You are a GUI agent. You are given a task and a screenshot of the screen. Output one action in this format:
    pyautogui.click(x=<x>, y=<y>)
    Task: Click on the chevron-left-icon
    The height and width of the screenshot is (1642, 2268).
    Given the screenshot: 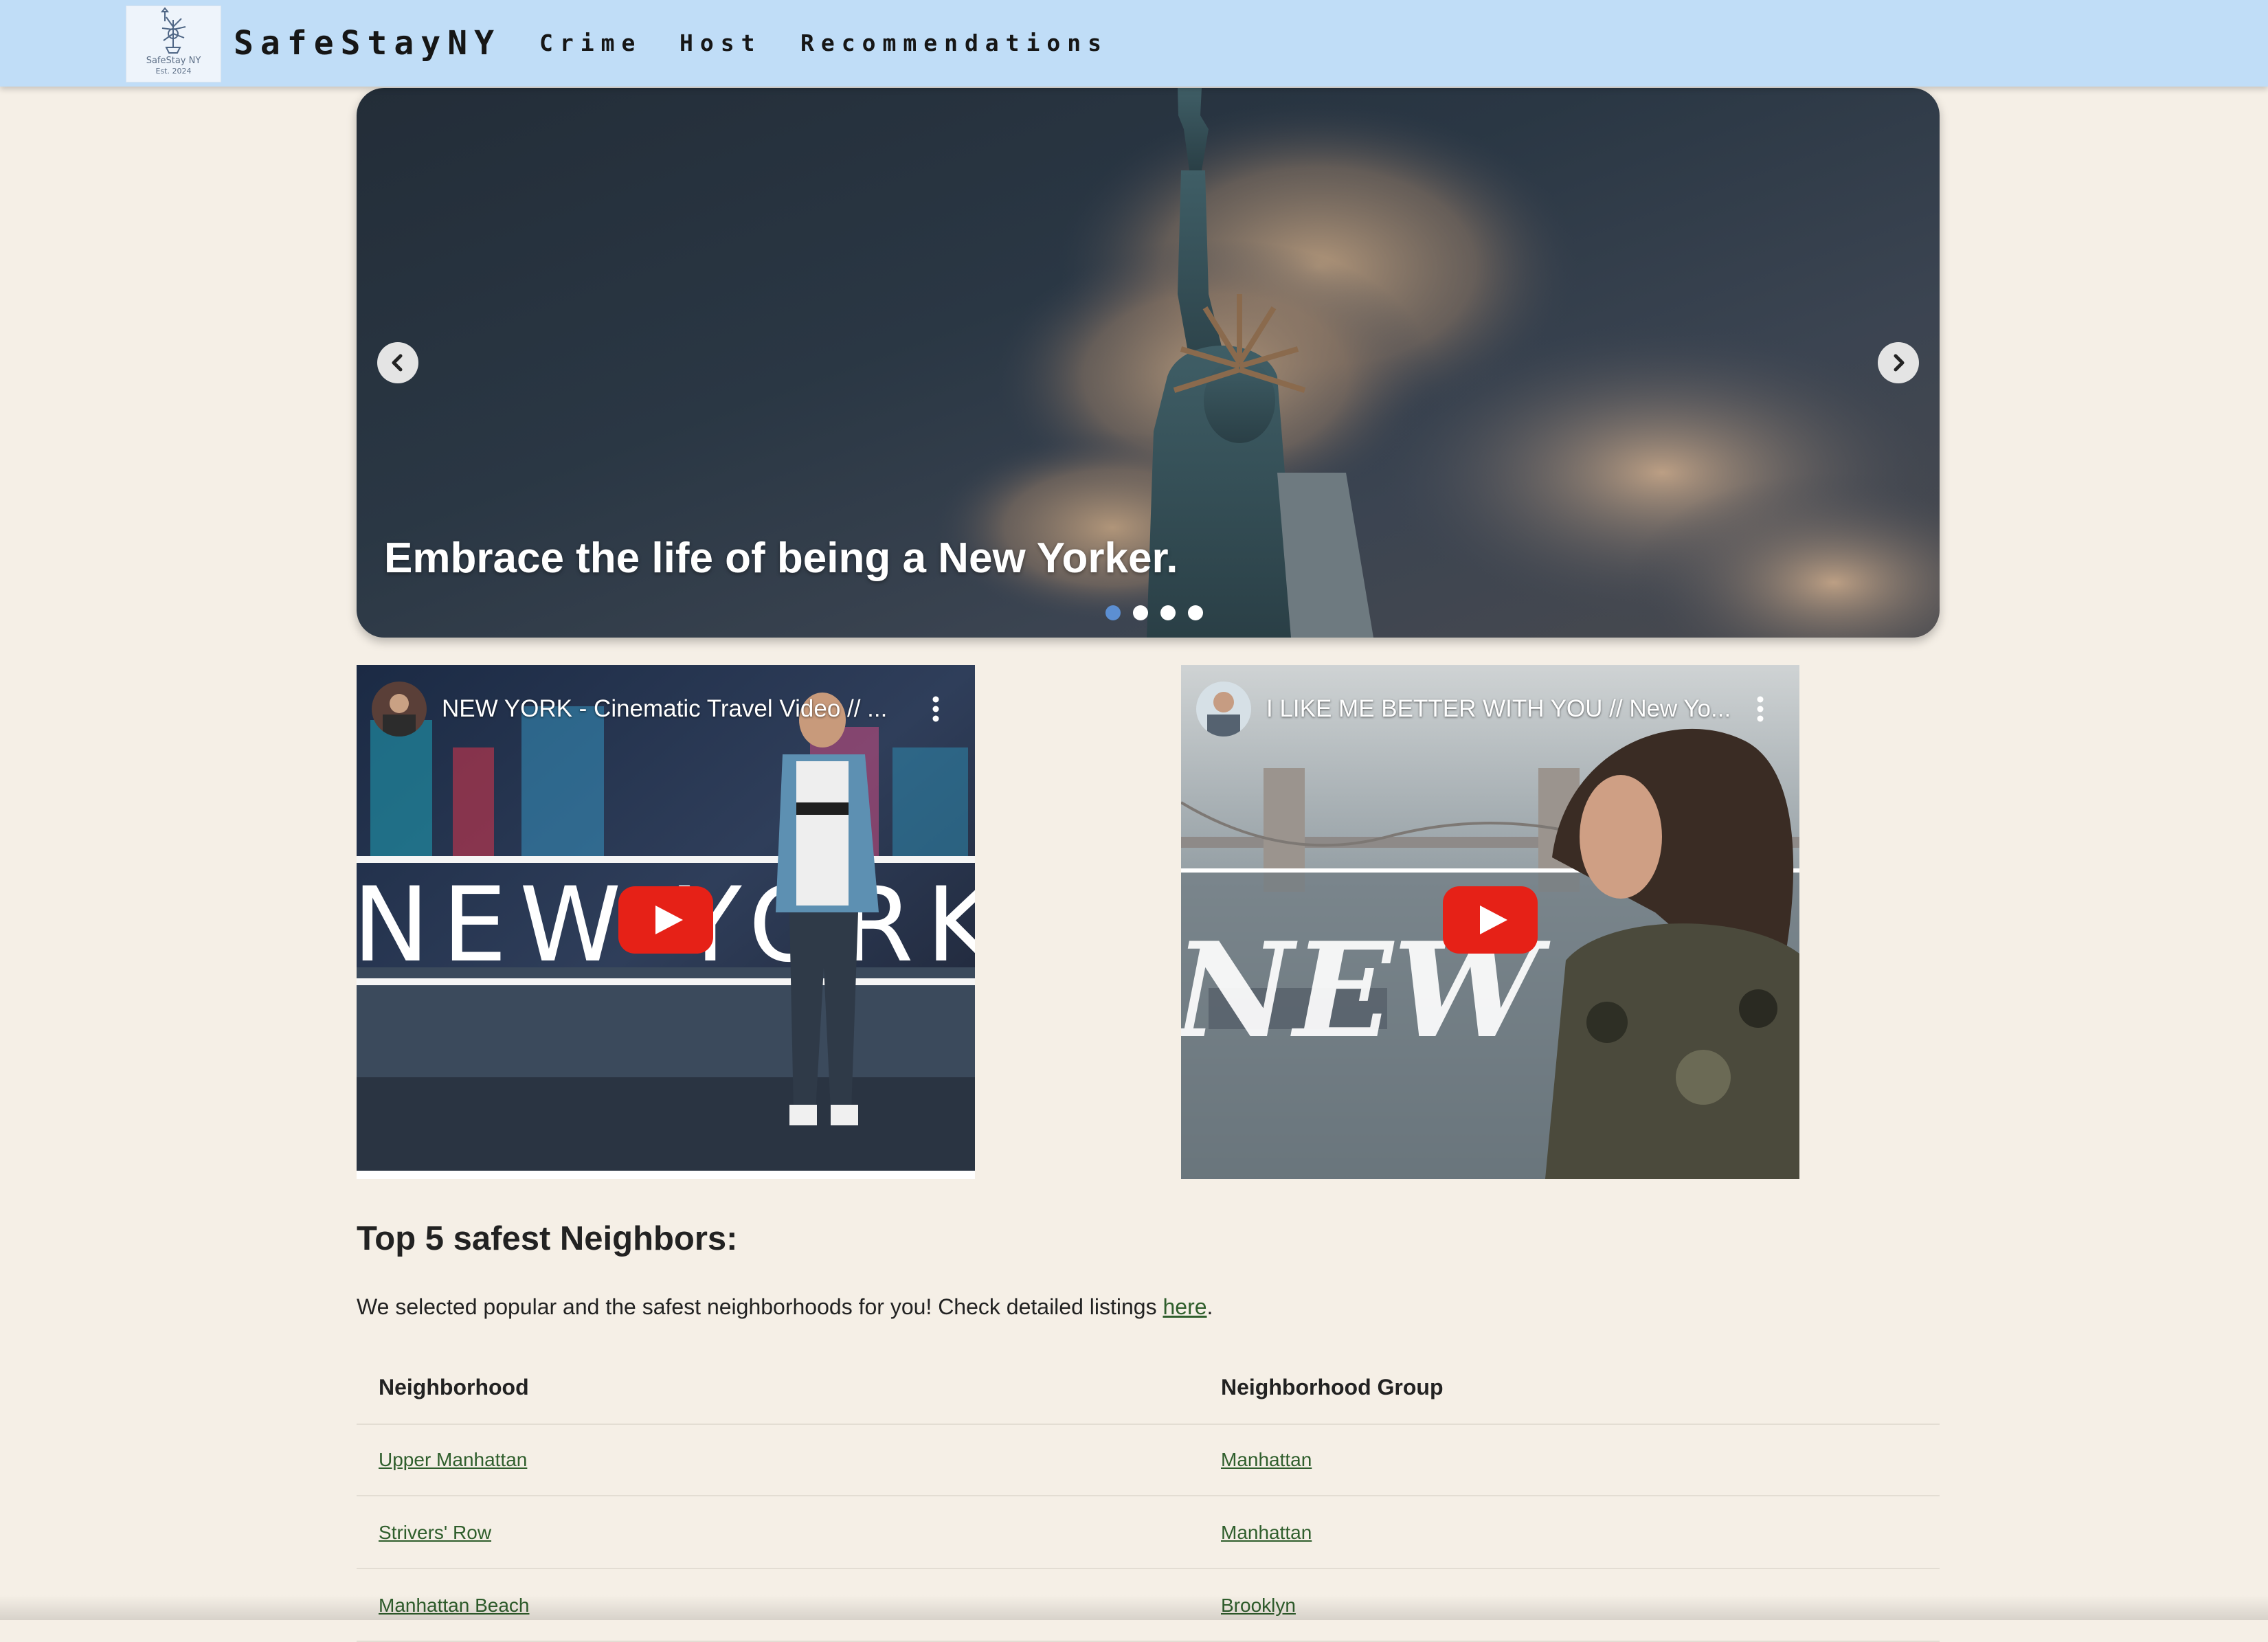 What is the action you would take?
    pyautogui.click(x=397, y=363)
    